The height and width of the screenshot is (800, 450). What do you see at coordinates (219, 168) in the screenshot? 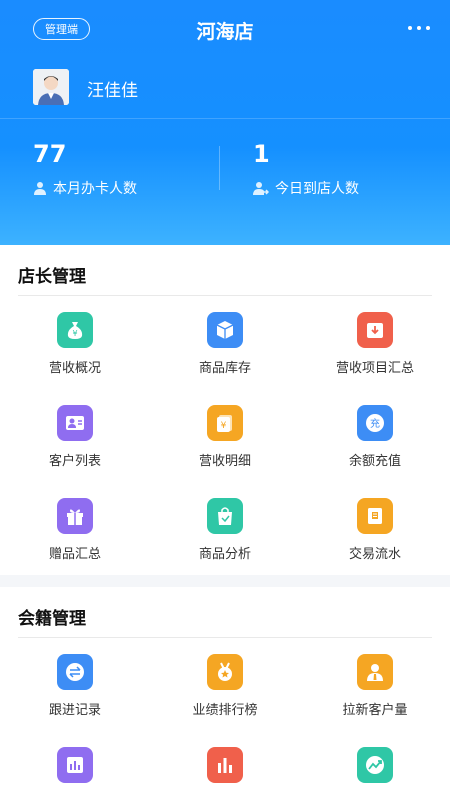
I see `stats-divider` at bounding box center [219, 168].